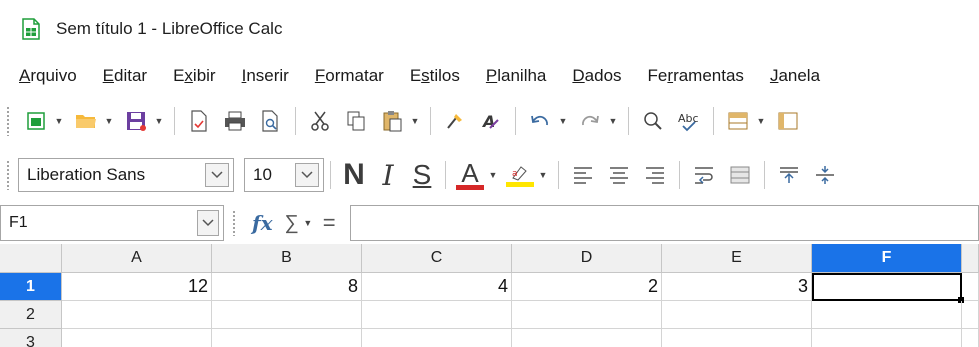 This screenshot has width=979, height=347. What do you see at coordinates (491, 121) in the screenshot?
I see `clear-formatting-icon: A` at bounding box center [491, 121].